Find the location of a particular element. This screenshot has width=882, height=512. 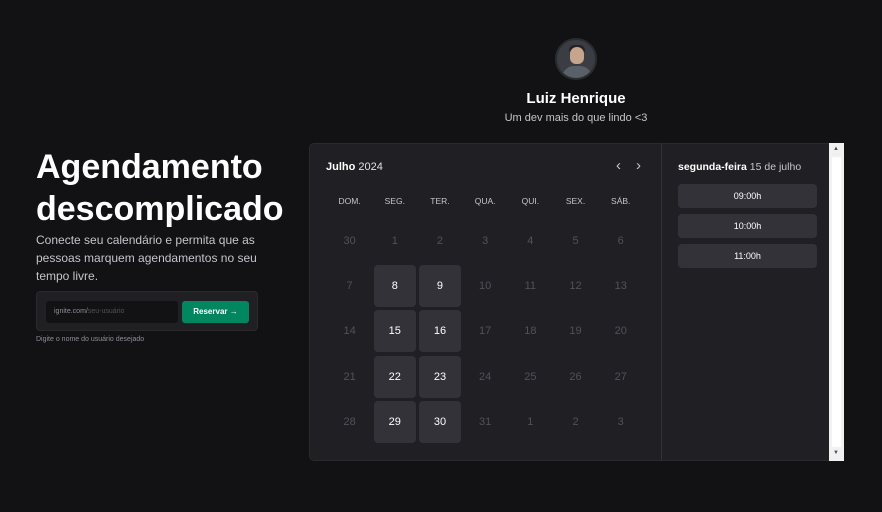

calendar-day-number: 20 is located at coordinates (620, 331).